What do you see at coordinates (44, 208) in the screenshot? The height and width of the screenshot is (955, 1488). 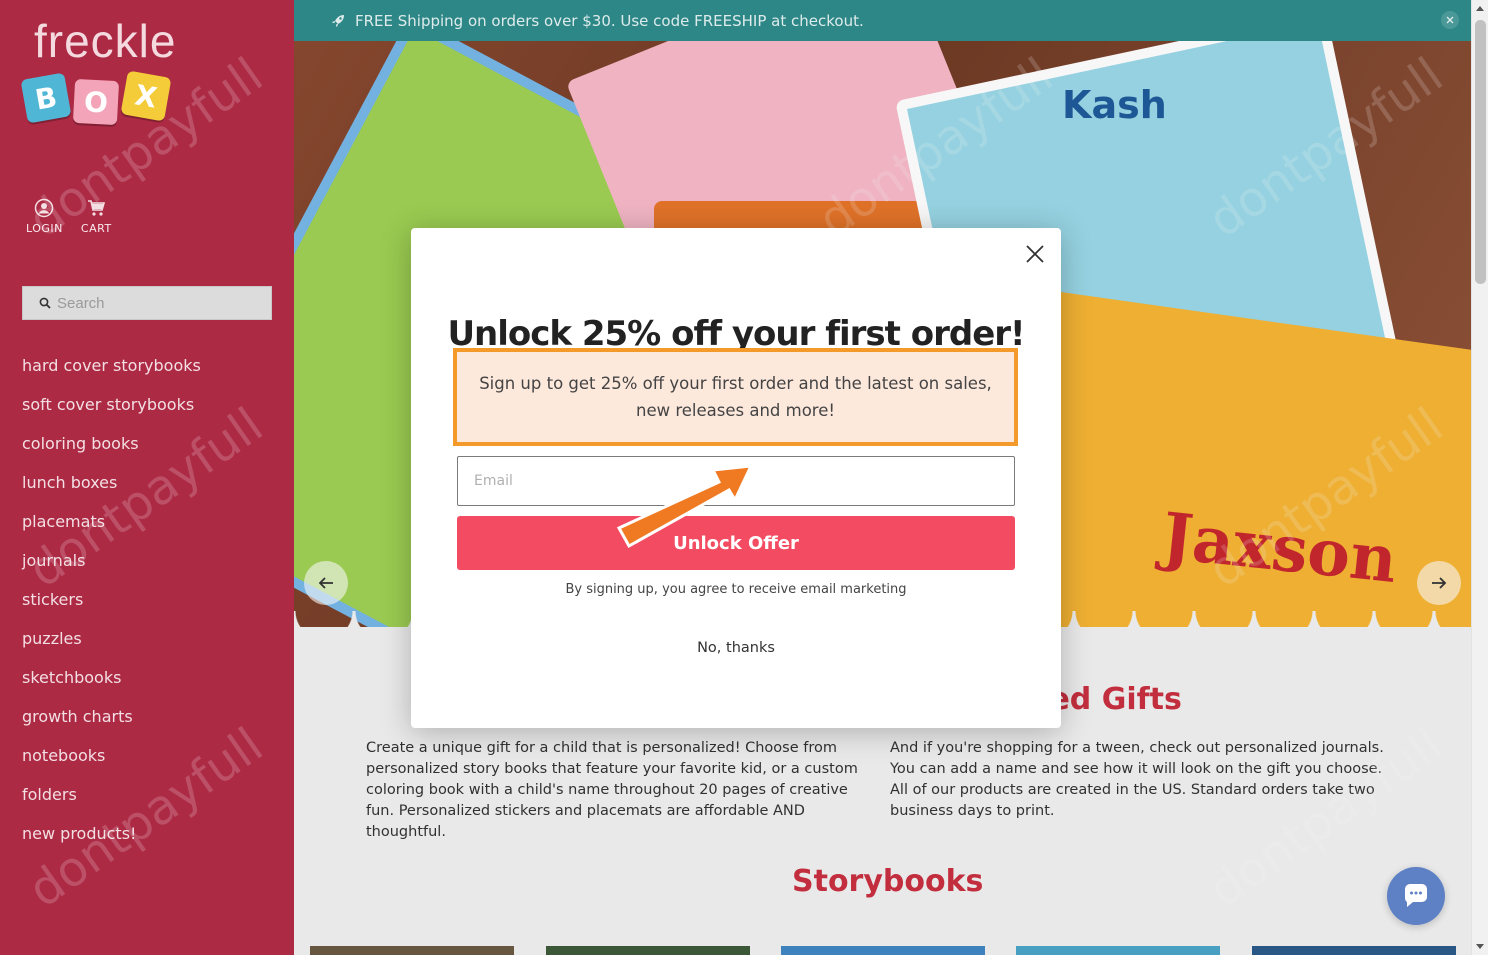 I see `user-circle-icon` at bounding box center [44, 208].